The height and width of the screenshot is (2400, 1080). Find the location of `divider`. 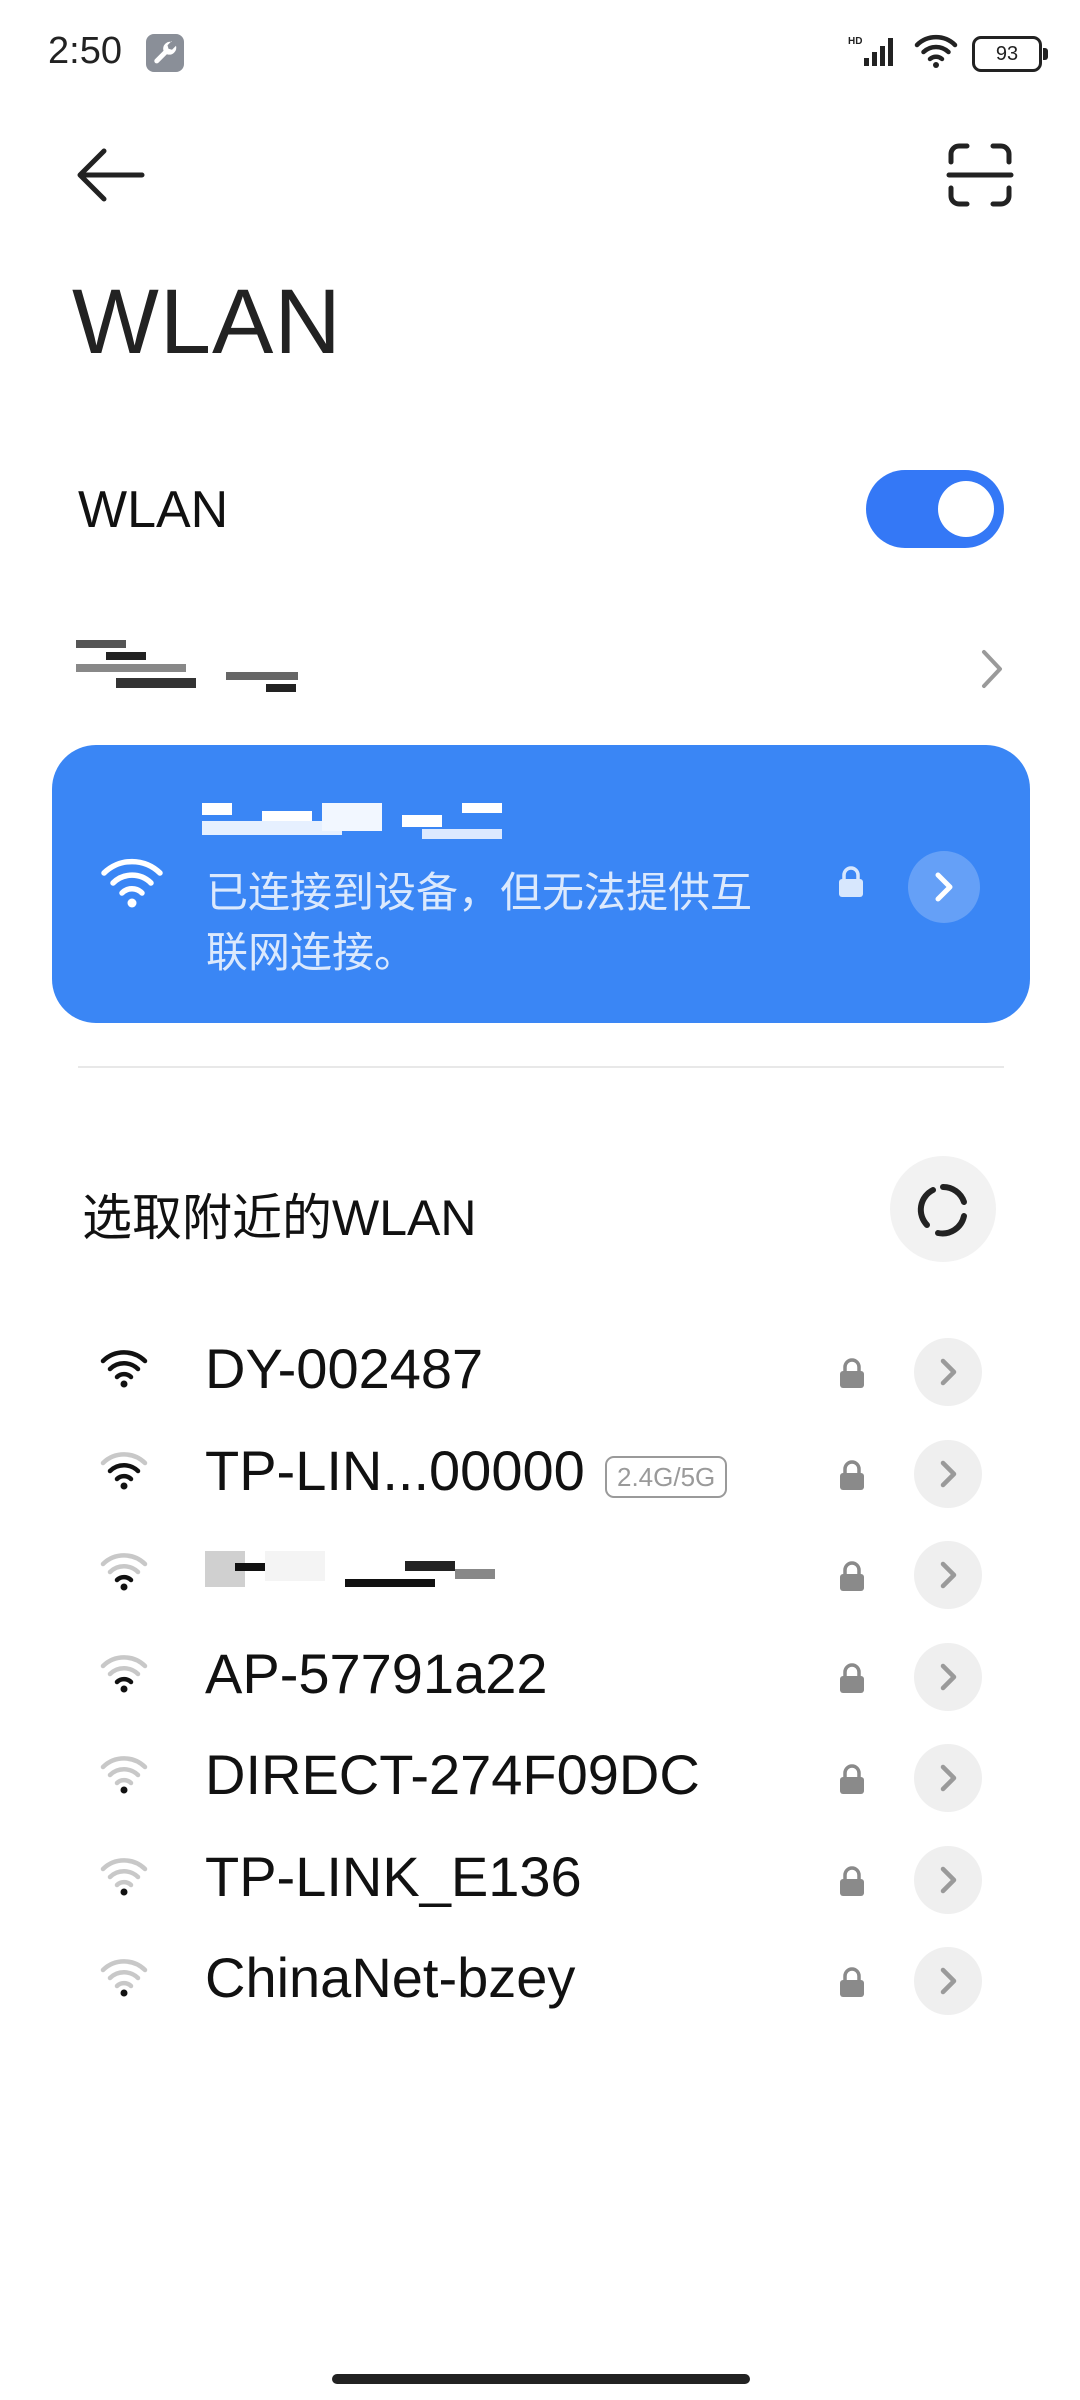

divider is located at coordinates (541, 1067).